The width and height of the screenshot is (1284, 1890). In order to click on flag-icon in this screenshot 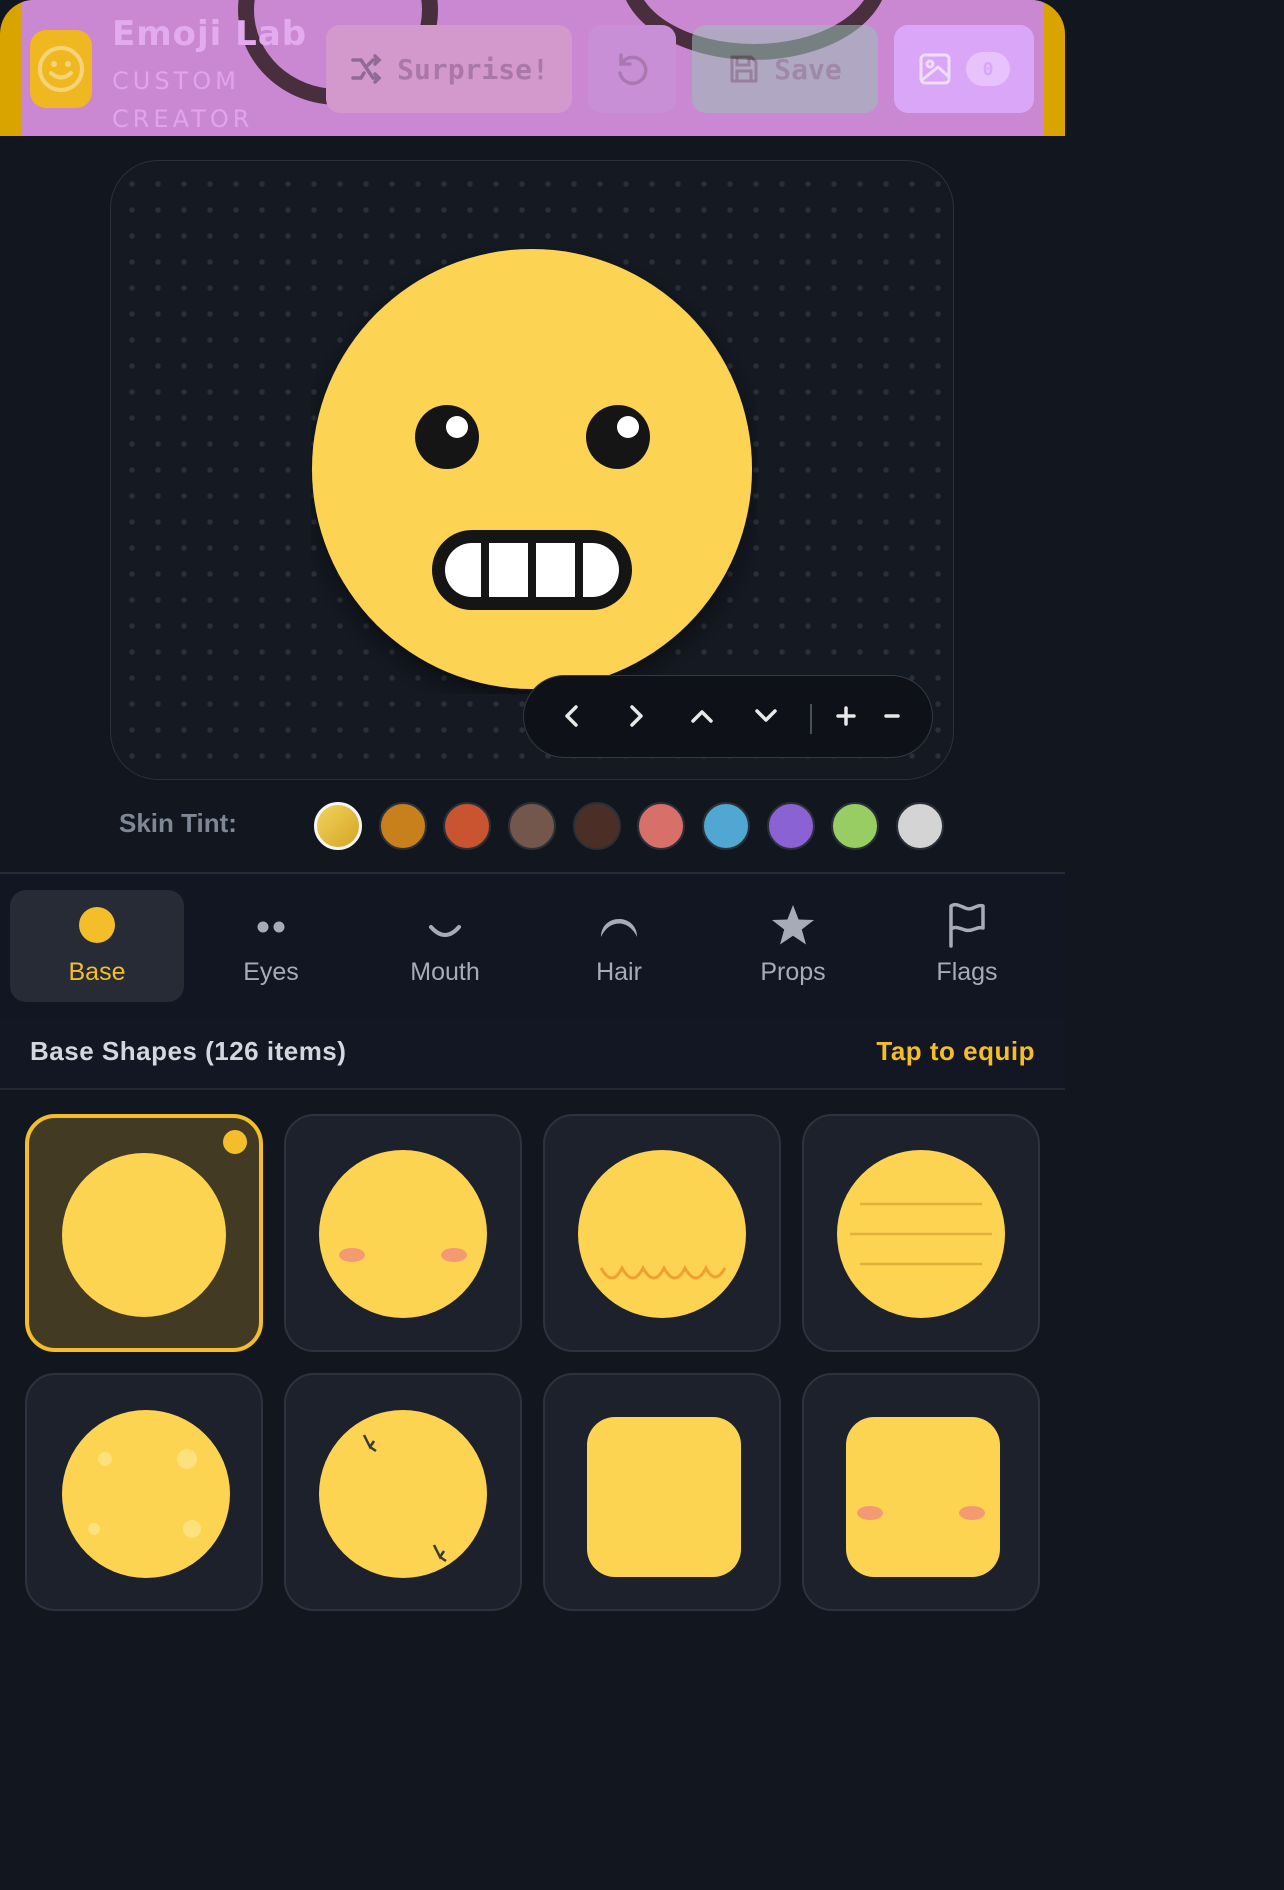, I will do `click(967, 925)`.